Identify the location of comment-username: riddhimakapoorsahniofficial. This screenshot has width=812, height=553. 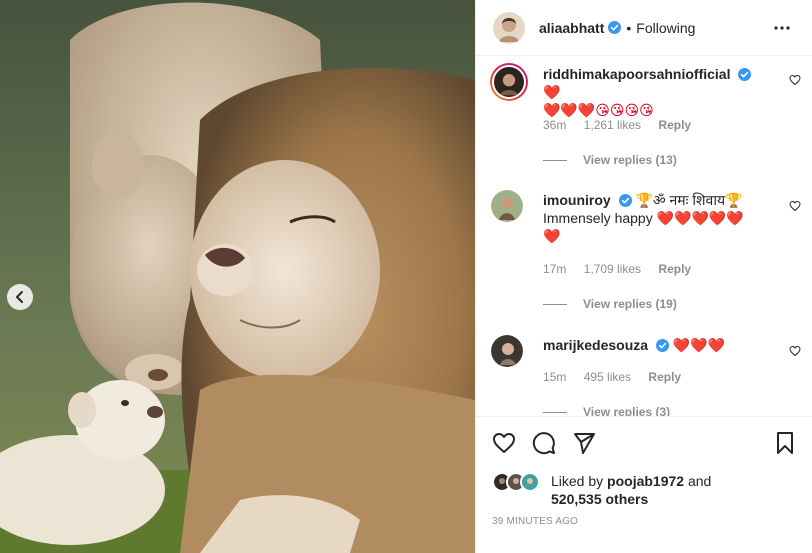
(636, 74).